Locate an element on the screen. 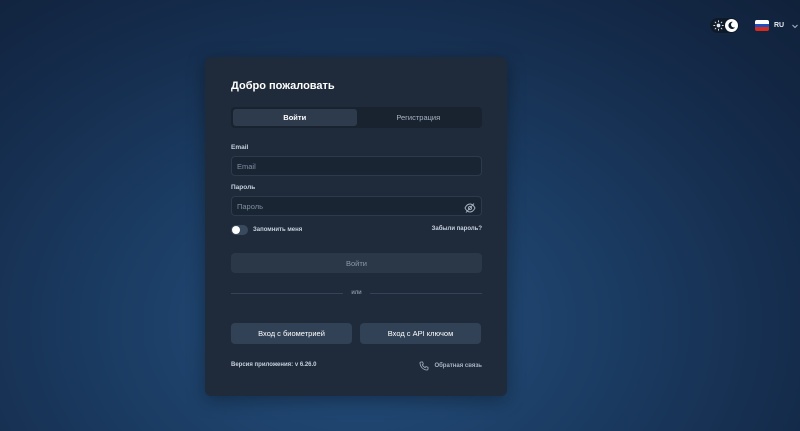 The height and width of the screenshot is (431, 800). toggle-knob is located at coordinates (236, 230).